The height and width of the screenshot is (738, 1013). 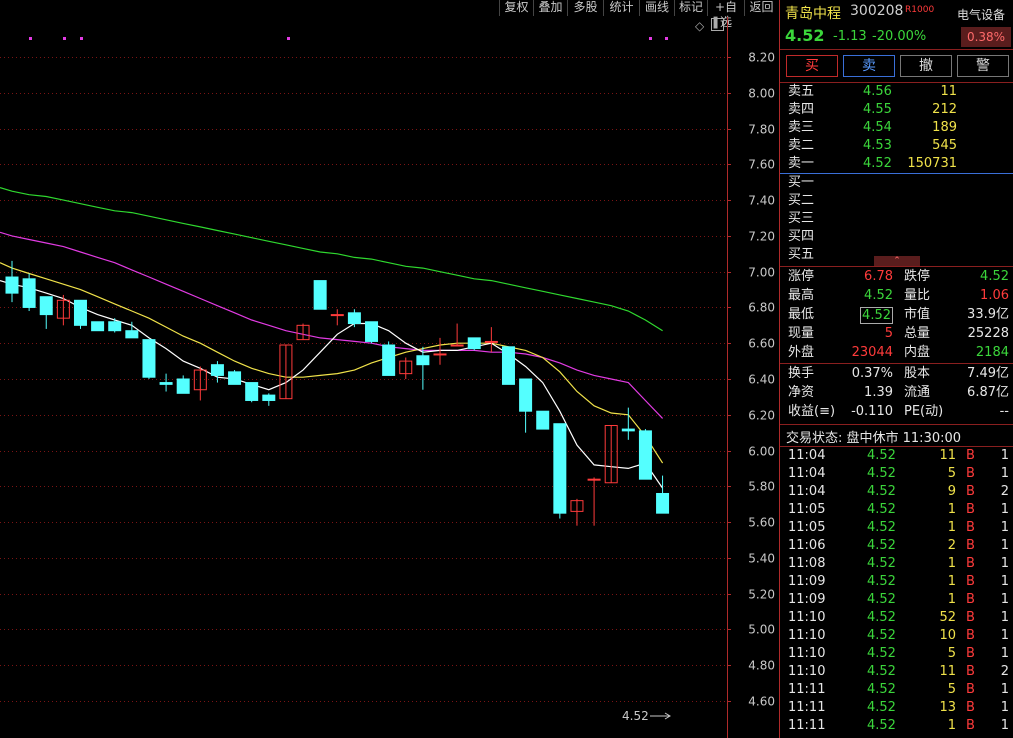 What do you see at coordinates (896, 456) in the screenshot?
I see `tick-row: 11:04 4.52 11 B 1` at bounding box center [896, 456].